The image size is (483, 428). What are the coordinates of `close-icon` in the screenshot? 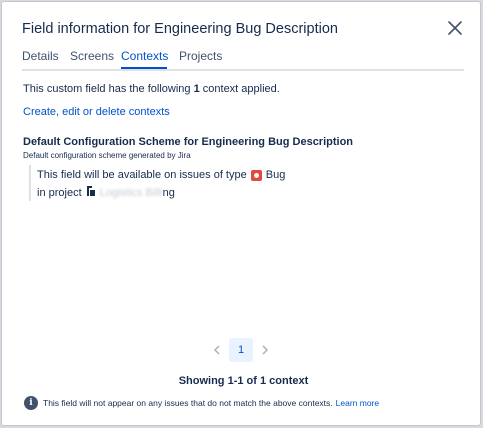 It's located at (455, 28).